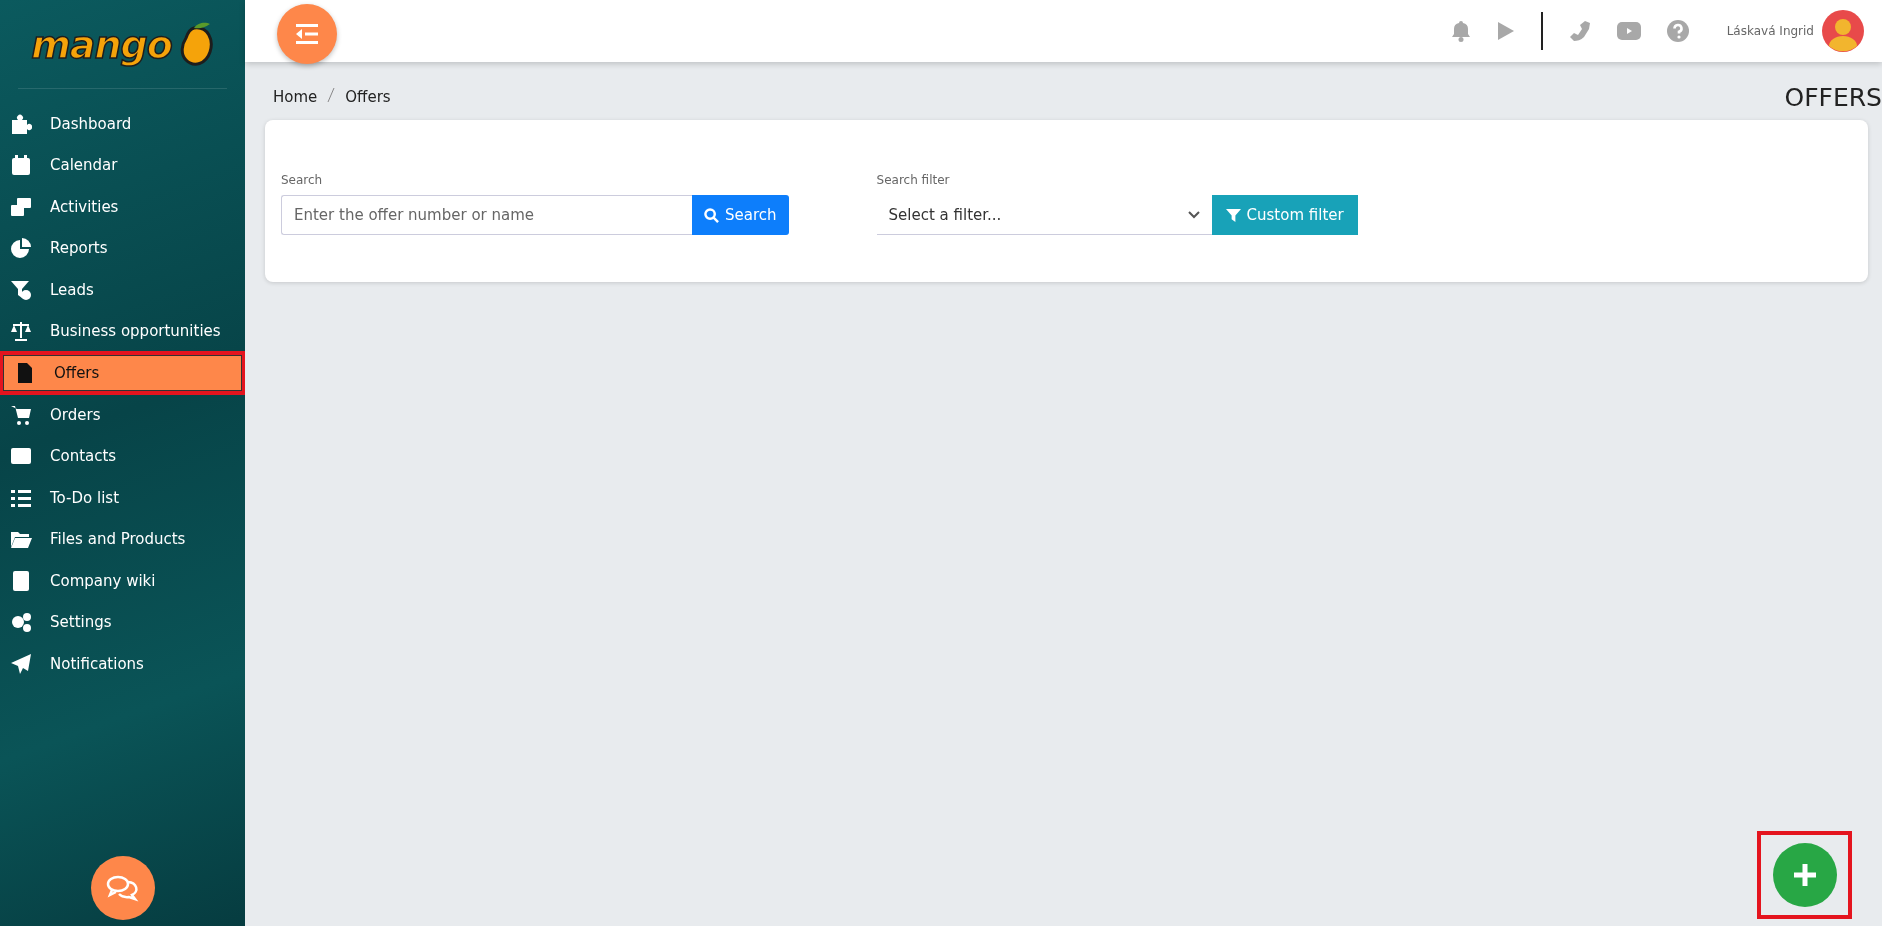  Describe the element at coordinates (1579, 31) in the screenshot. I see `phone-icon` at that location.